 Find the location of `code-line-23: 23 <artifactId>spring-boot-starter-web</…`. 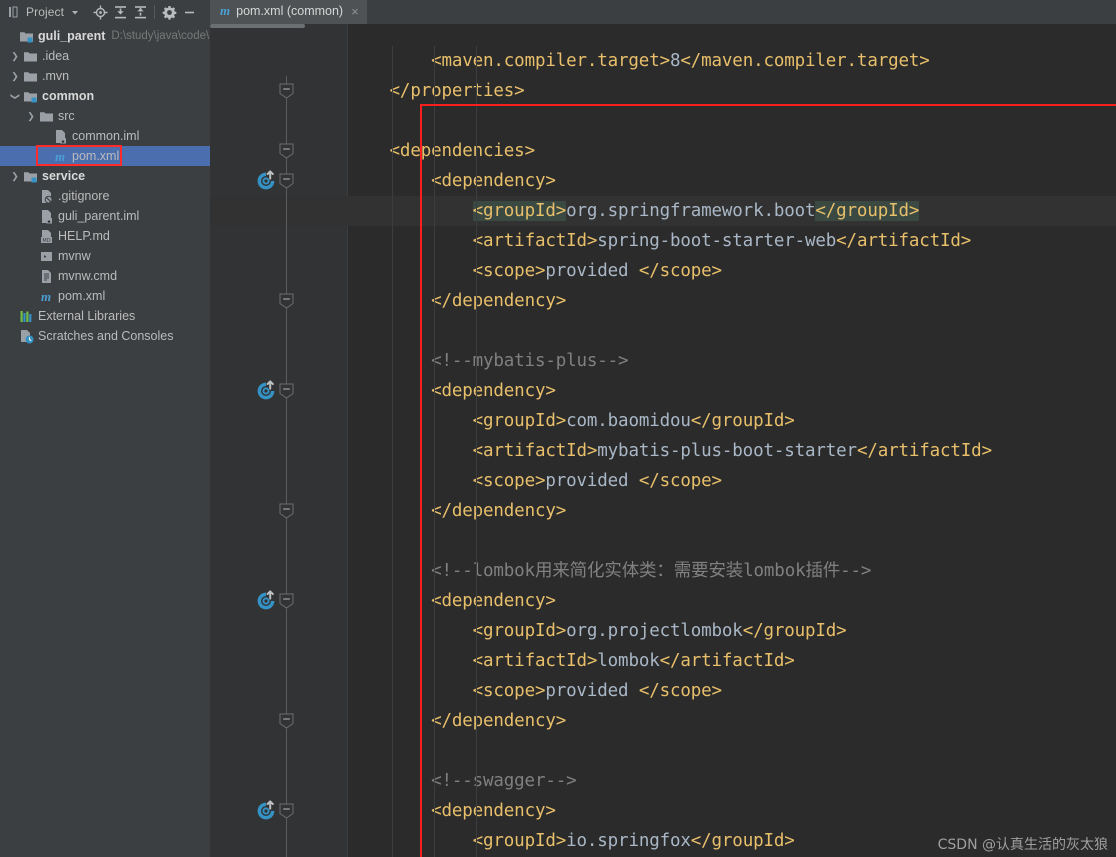

code-line-23: 23 <artifactId>spring-boot-starter-web</… is located at coordinates (663, 241).